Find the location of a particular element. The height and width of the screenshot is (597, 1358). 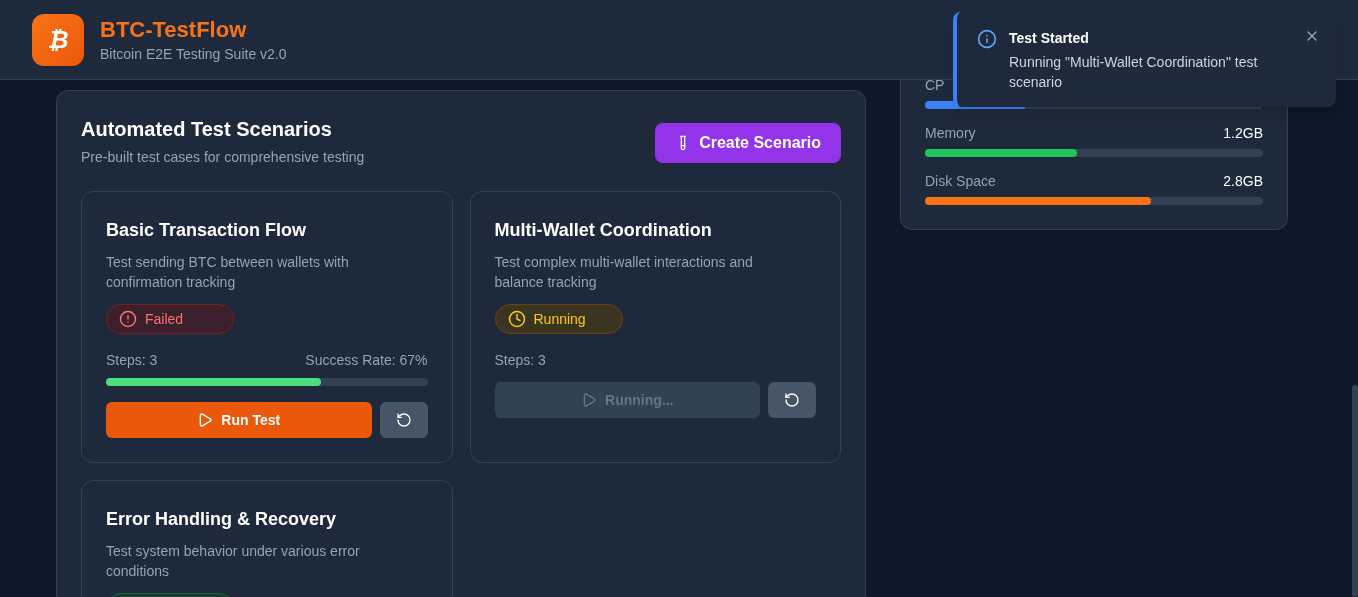

resource-value: 1.2GB is located at coordinates (1243, 133).